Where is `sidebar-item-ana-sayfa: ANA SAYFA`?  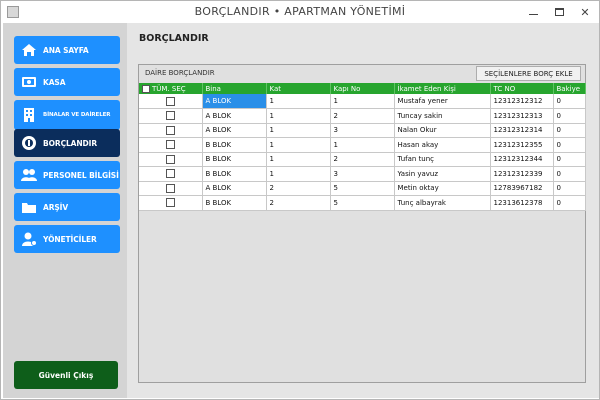 sidebar-item-ana-sayfa: ANA SAYFA is located at coordinates (67, 50).